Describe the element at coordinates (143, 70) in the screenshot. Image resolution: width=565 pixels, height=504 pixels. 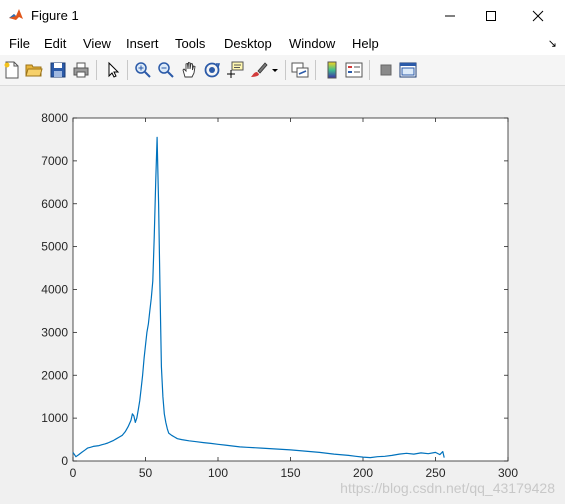
I see `zoom-in-icon` at that location.